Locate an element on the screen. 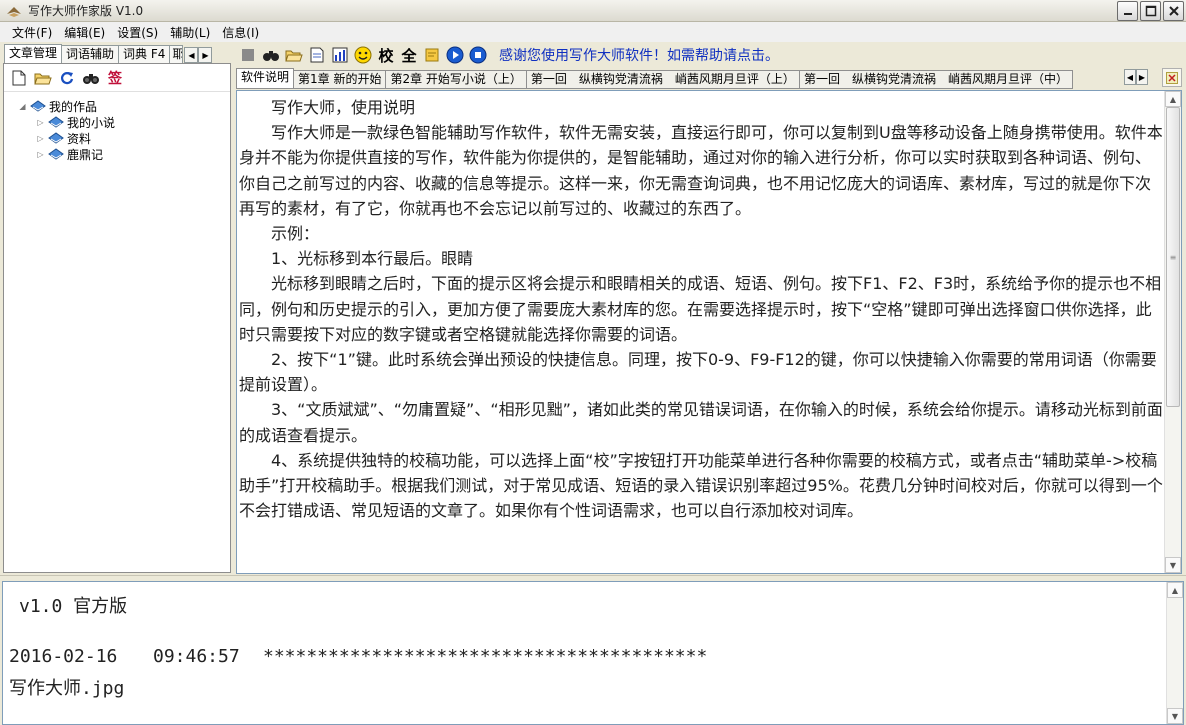  tab-chapter-huiyi-middle: 第一回 纵横钩党清流祸 峭茜风期月旦评（中） is located at coordinates (935, 79).